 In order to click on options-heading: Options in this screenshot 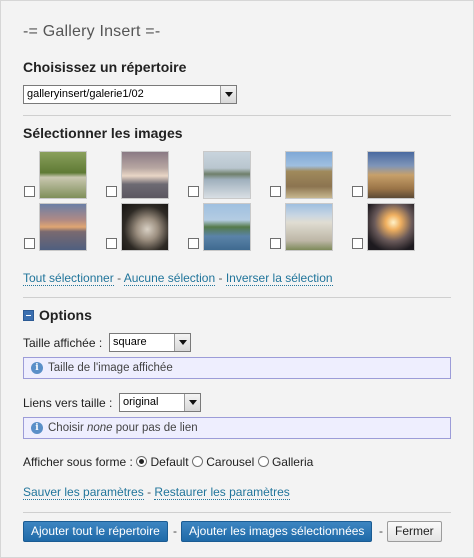, I will do `click(57, 315)`.